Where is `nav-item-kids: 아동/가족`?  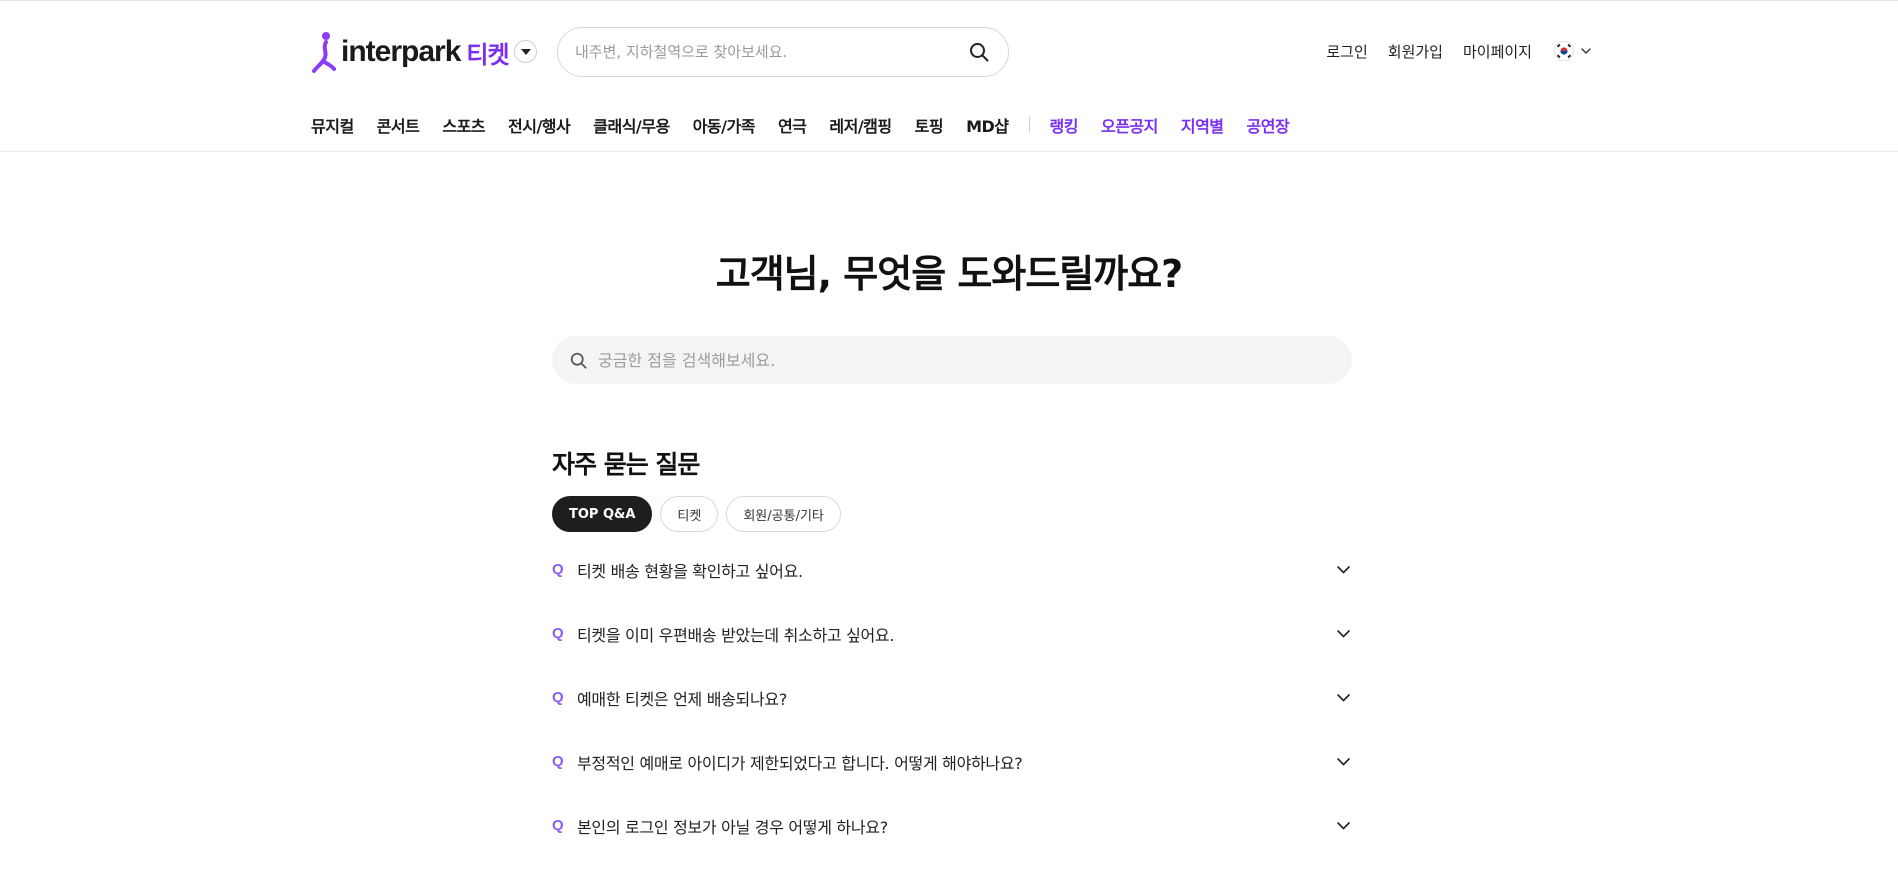
nav-item-kids: 아동/가족 is located at coordinates (724, 125).